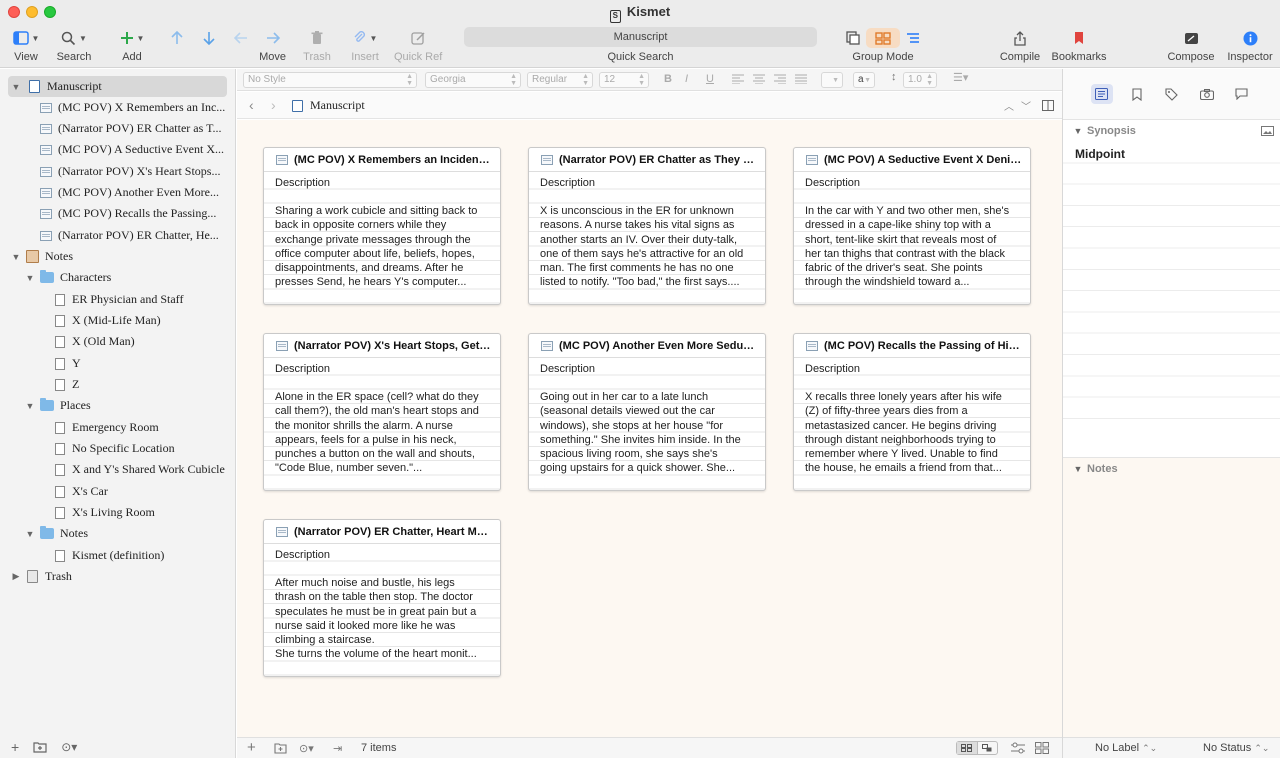 The image size is (1280, 758). I want to click on corkboard-mode-button, so click(883, 38).